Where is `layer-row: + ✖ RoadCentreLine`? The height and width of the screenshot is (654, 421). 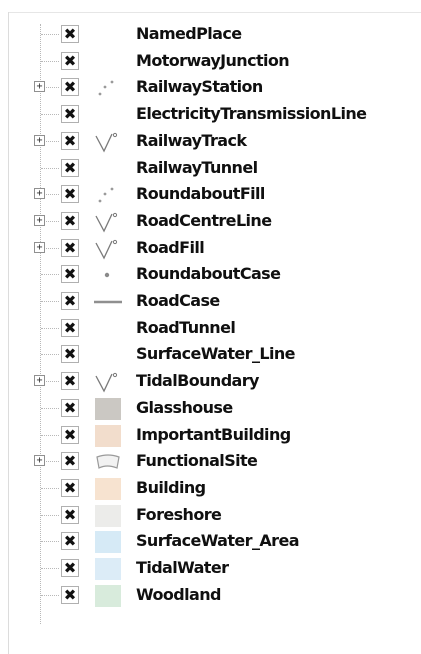
layer-row: + ✖ RoadCentreLine is located at coordinates (210, 222).